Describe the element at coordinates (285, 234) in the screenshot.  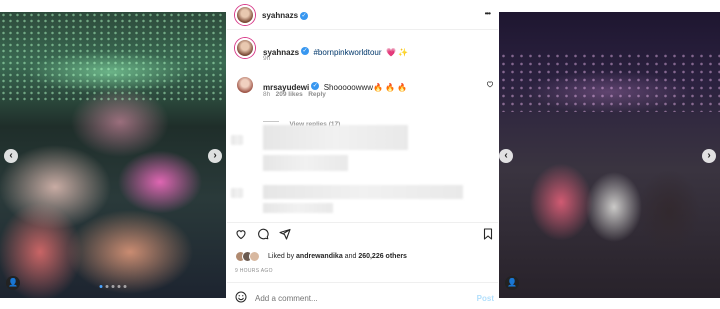
I see `share-icon` at that location.